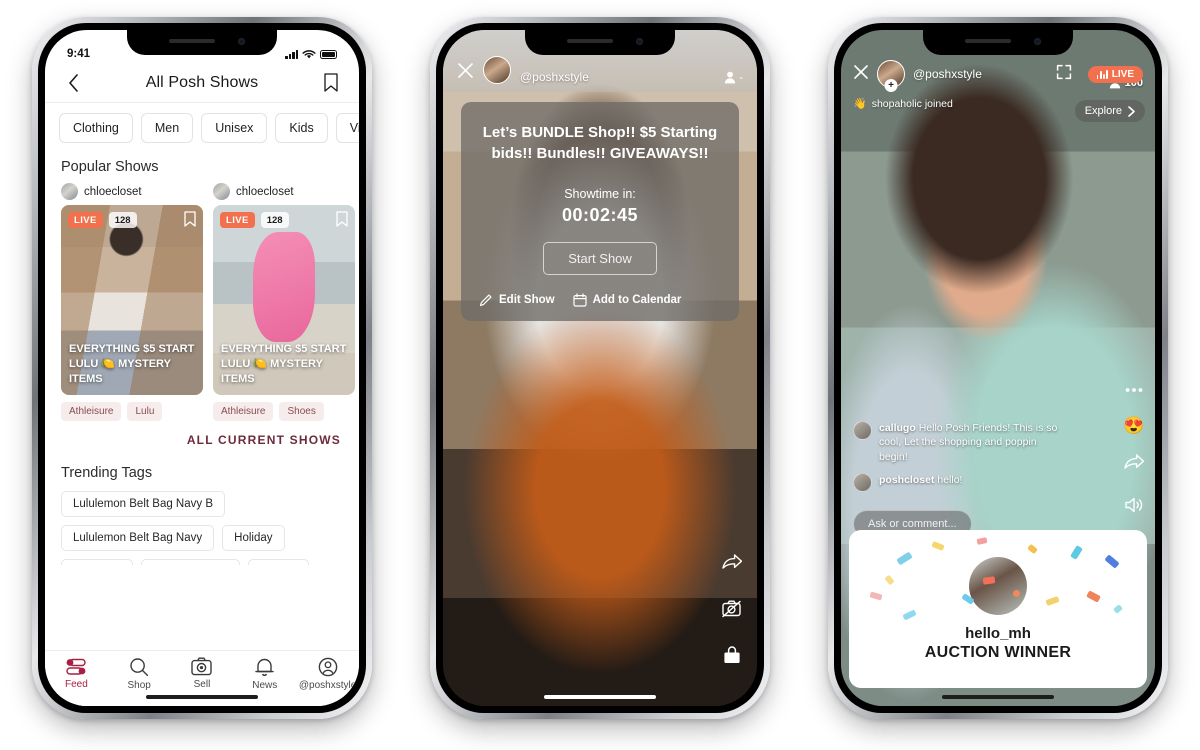  What do you see at coordinates (517, 300) in the screenshot?
I see `edit-show-button: Edit Show` at bounding box center [517, 300].